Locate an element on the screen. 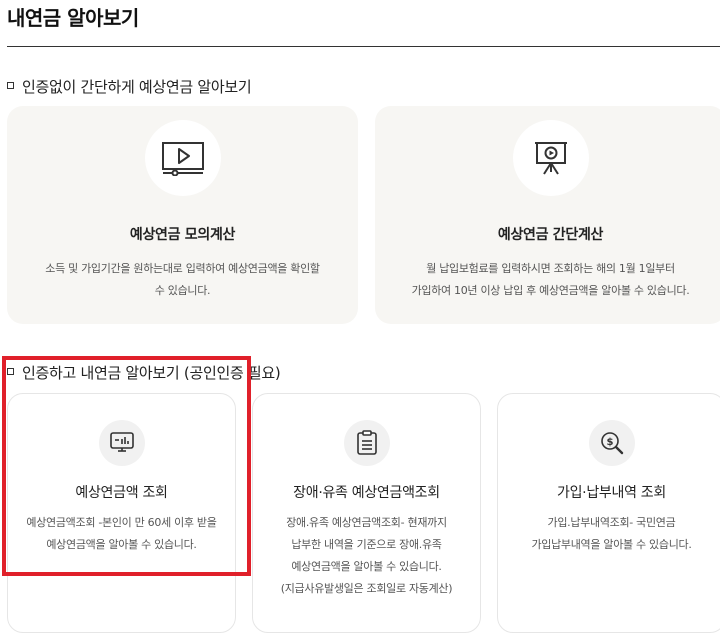 The width and height of the screenshot is (720, 633). money-search-icon: $ is located at coordinates (611, 443).